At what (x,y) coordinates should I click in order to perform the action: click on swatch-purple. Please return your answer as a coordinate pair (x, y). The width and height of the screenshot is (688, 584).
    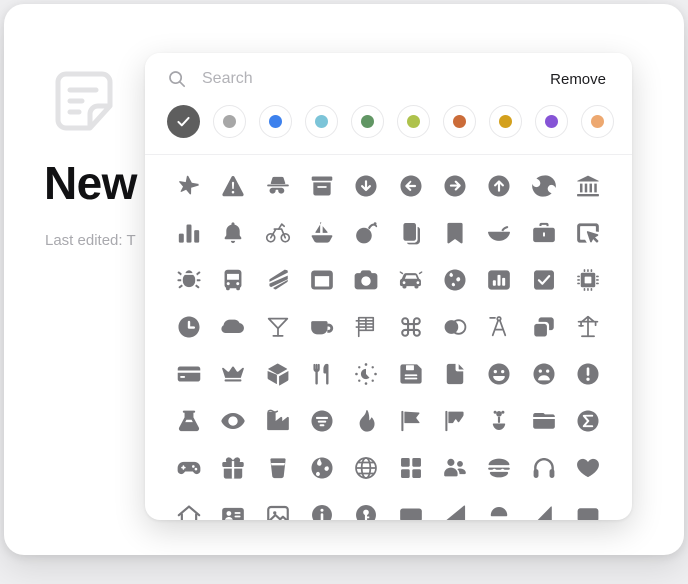
    Looking at the image, I should click on (551, 121).